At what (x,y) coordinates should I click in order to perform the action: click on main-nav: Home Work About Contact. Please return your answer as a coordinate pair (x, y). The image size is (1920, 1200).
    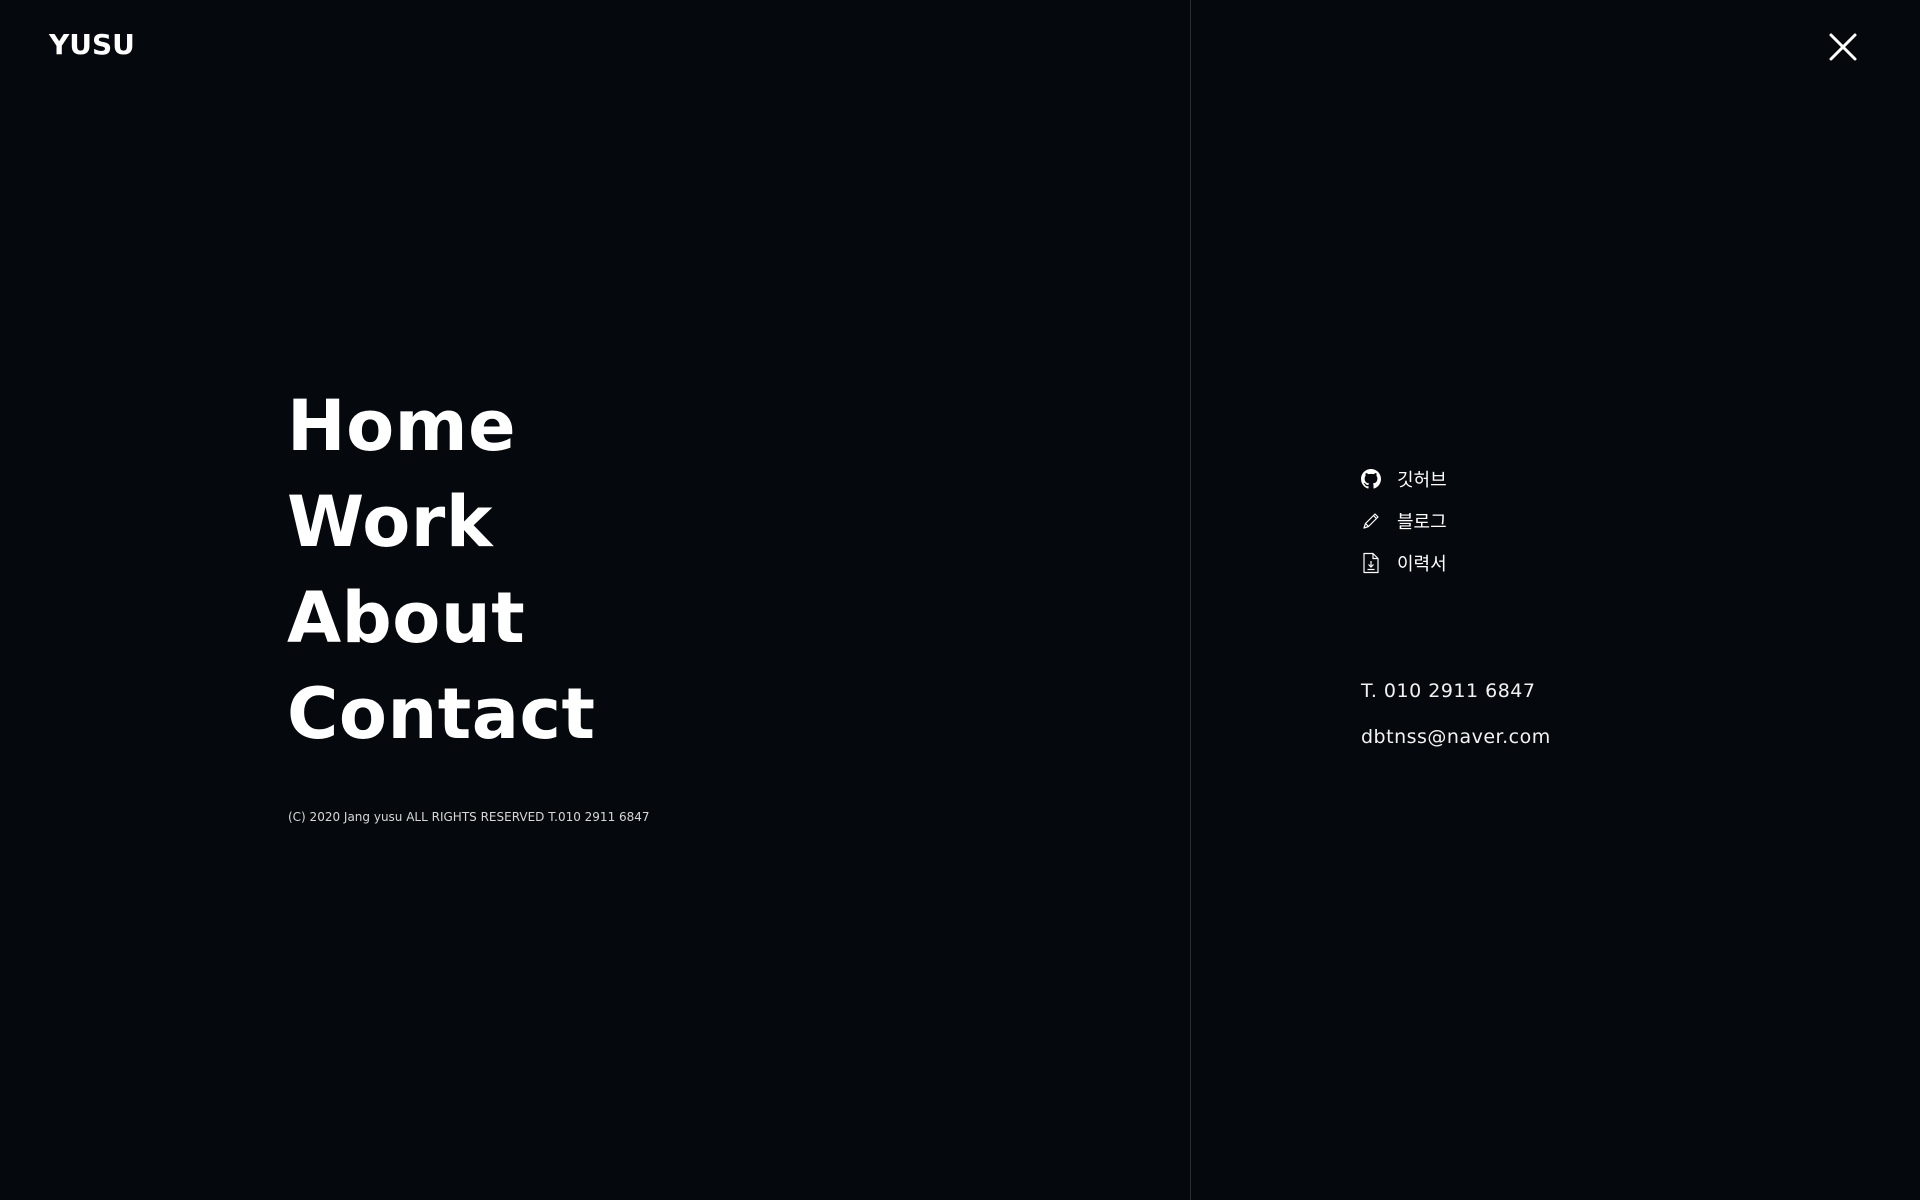
    Looking at the image, I should click on (441, 570).